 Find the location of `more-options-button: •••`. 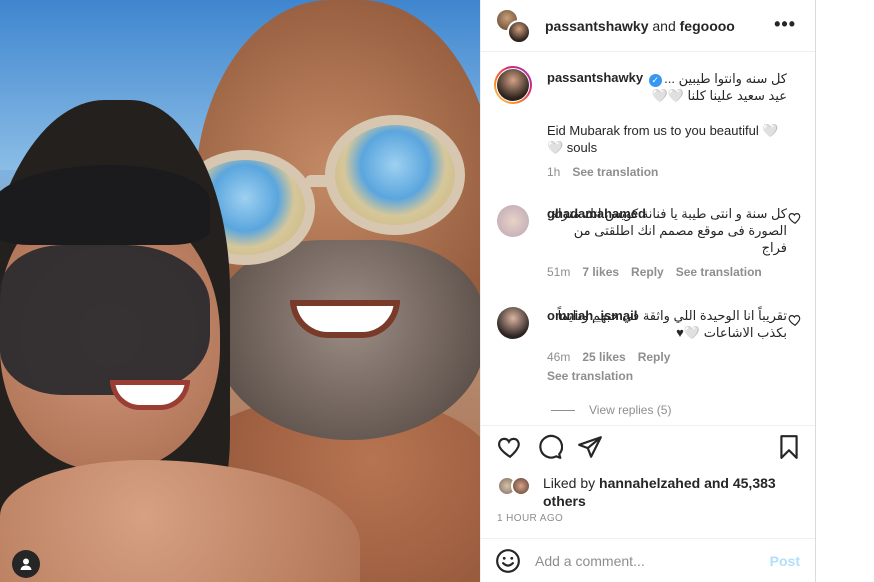

more-options-button: ••• is located at coordinates (785, 24).